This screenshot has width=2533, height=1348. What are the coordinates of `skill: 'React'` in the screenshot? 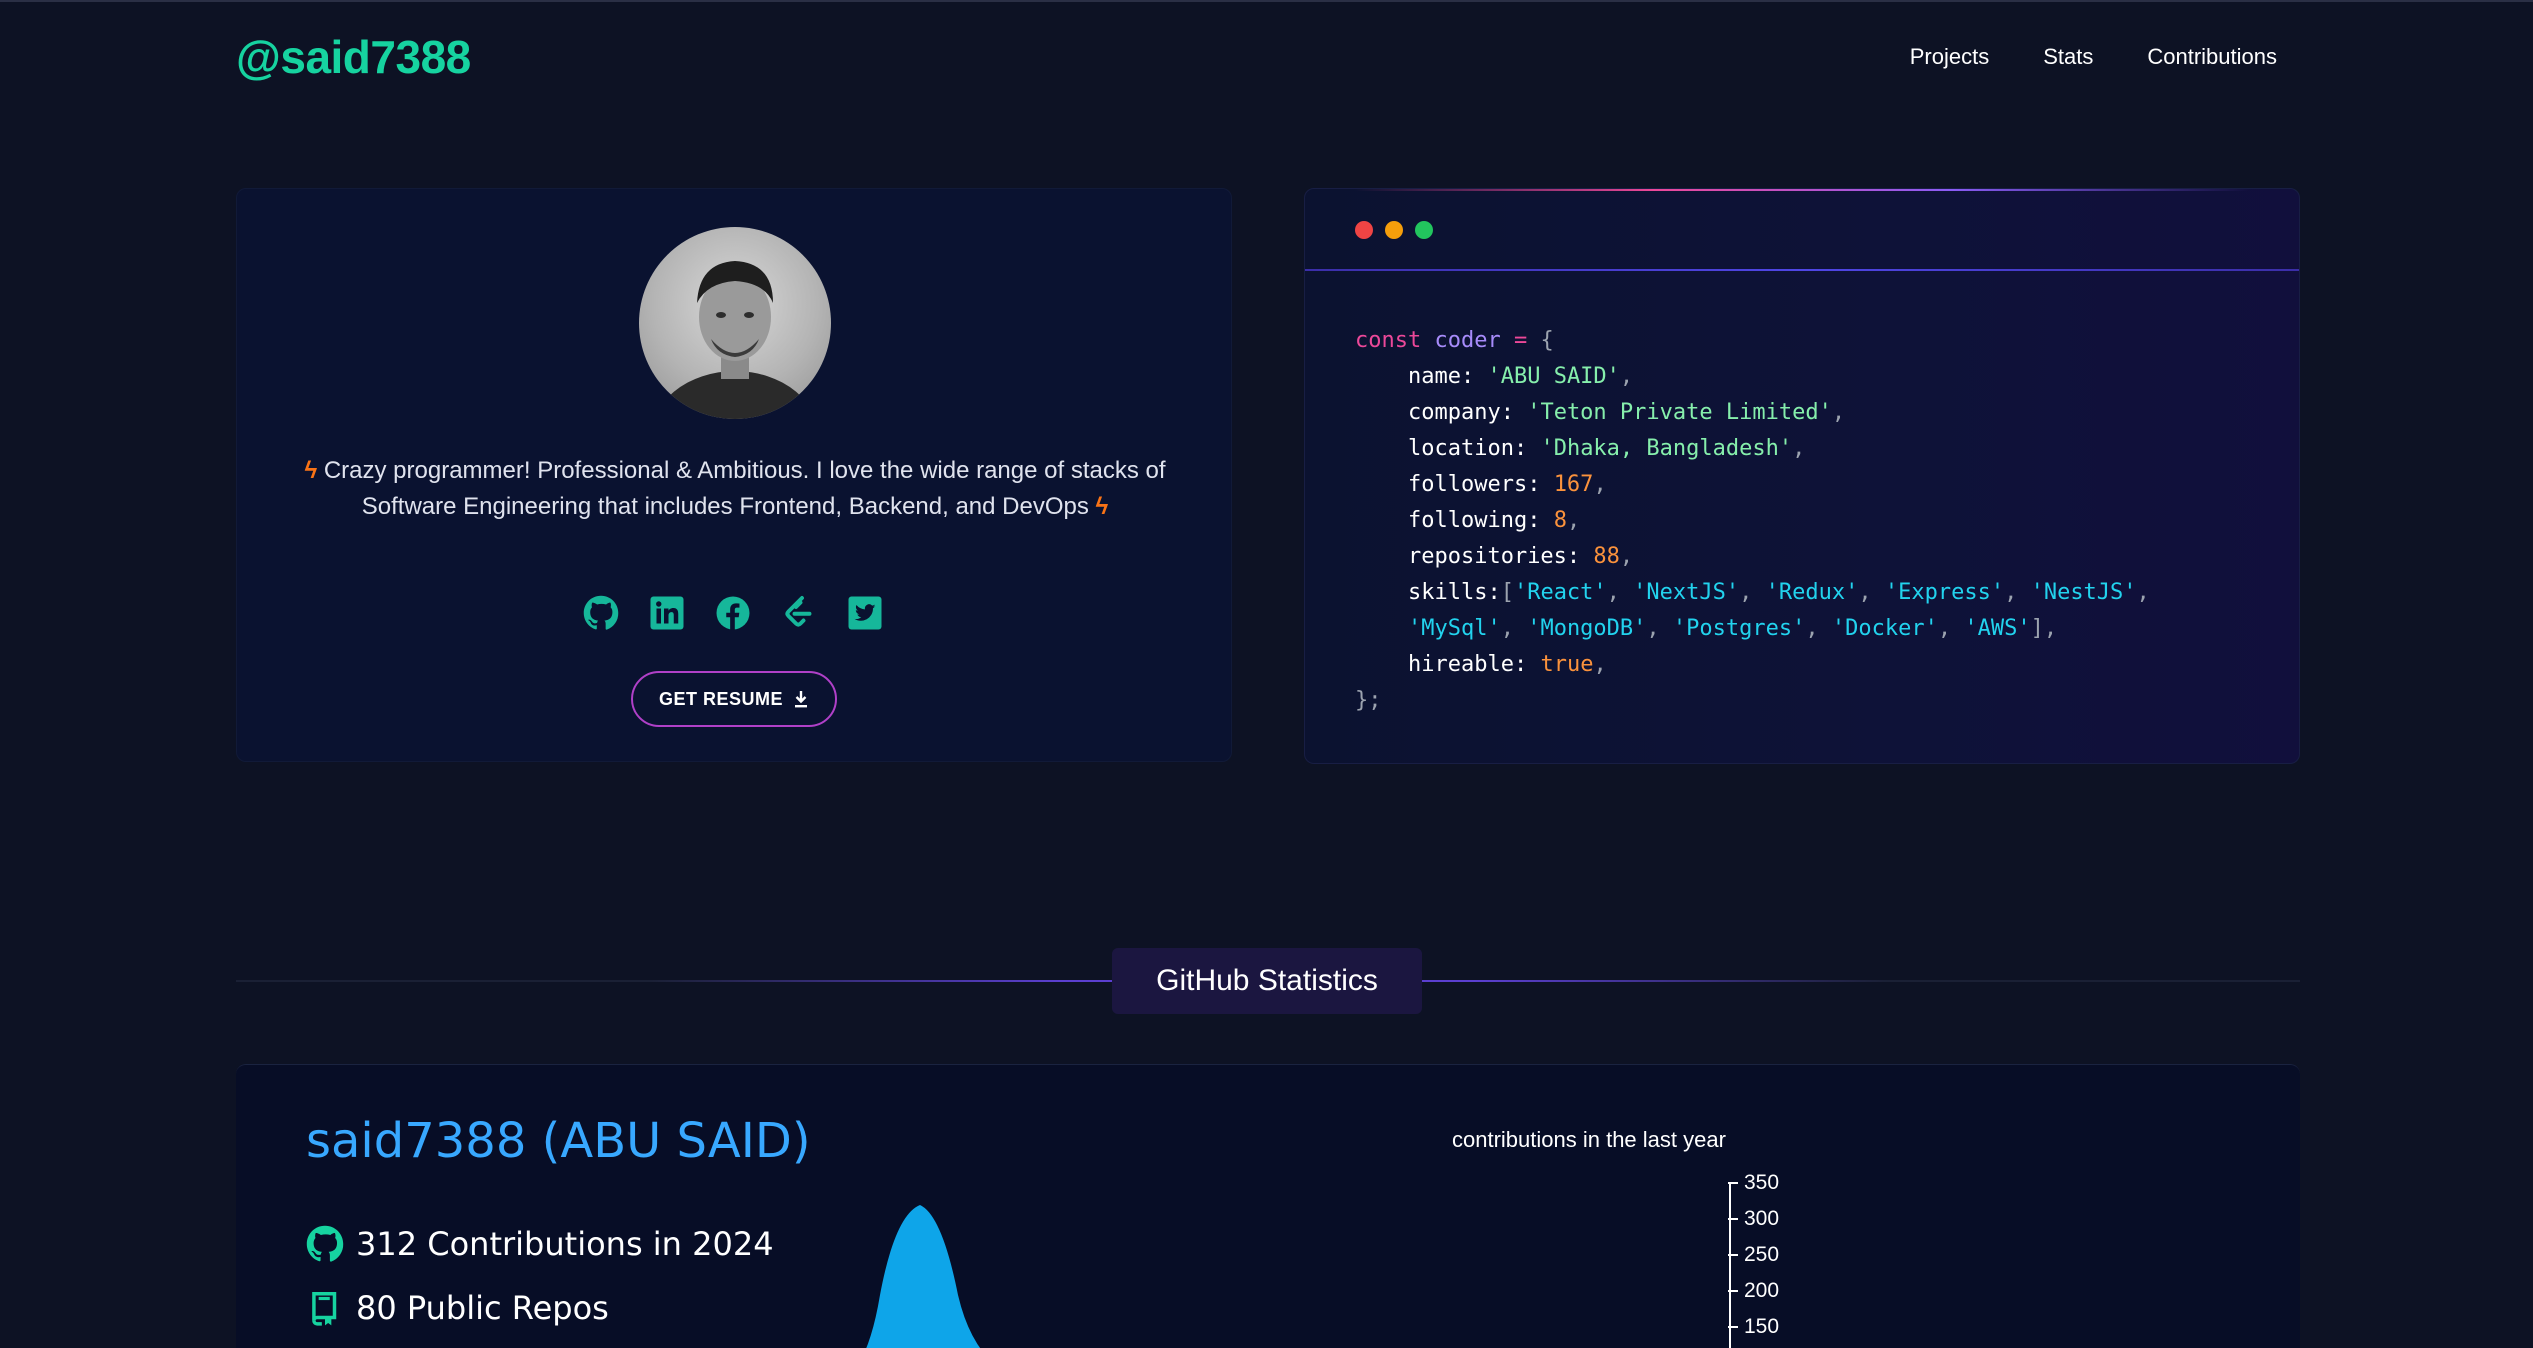 It's located at (1560, 592).